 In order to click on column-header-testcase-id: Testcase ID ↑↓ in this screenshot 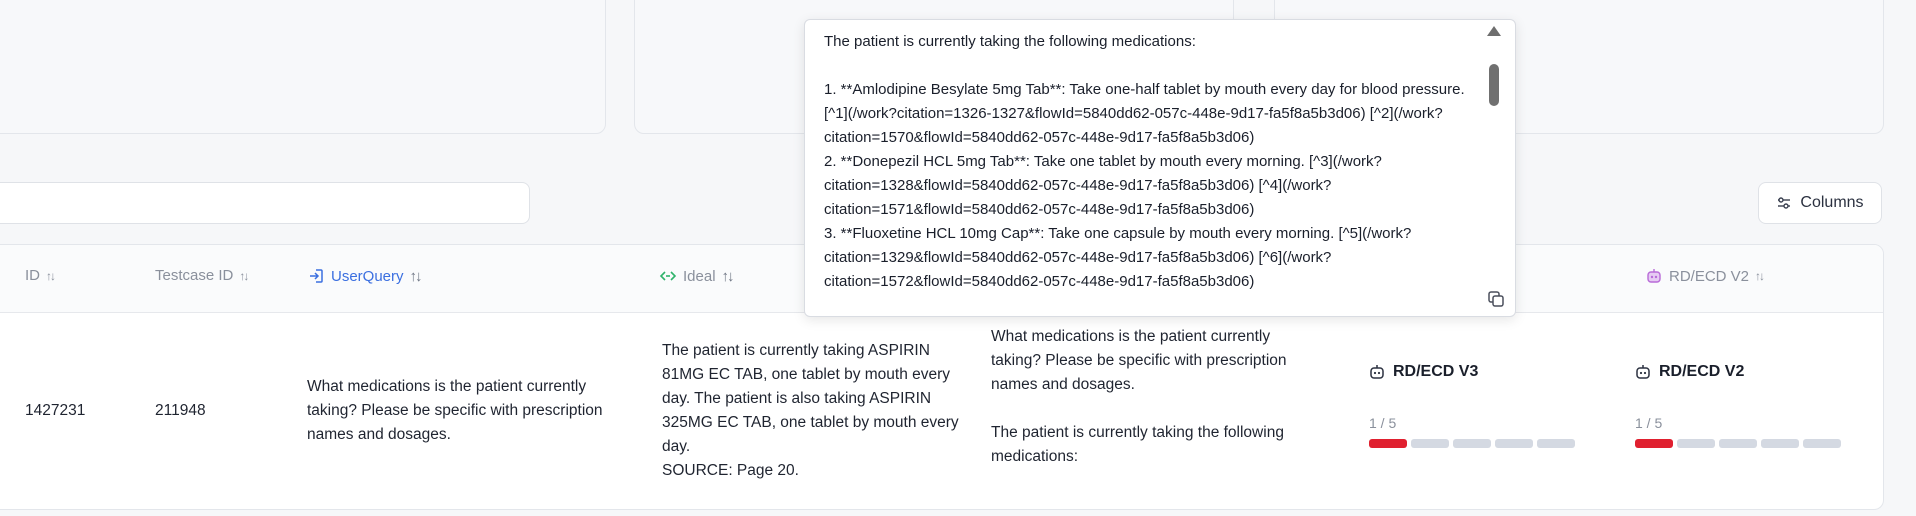, I will do `click(202, 275)`.